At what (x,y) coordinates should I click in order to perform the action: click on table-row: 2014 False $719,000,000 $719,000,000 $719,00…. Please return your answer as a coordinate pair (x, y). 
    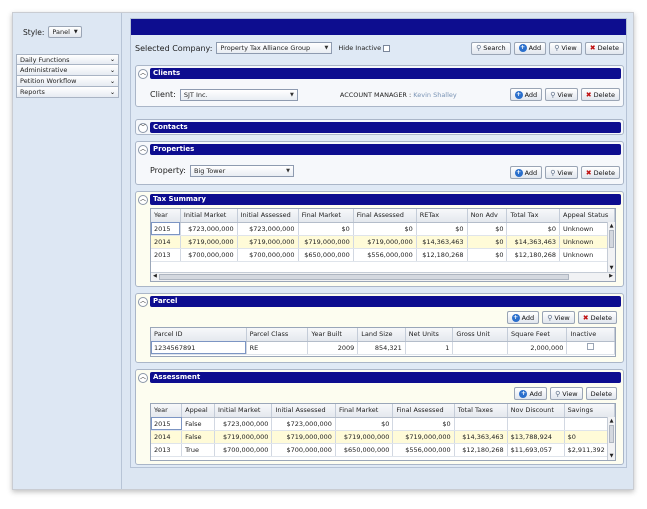
    Looking at the image, I should click on (383, 437).